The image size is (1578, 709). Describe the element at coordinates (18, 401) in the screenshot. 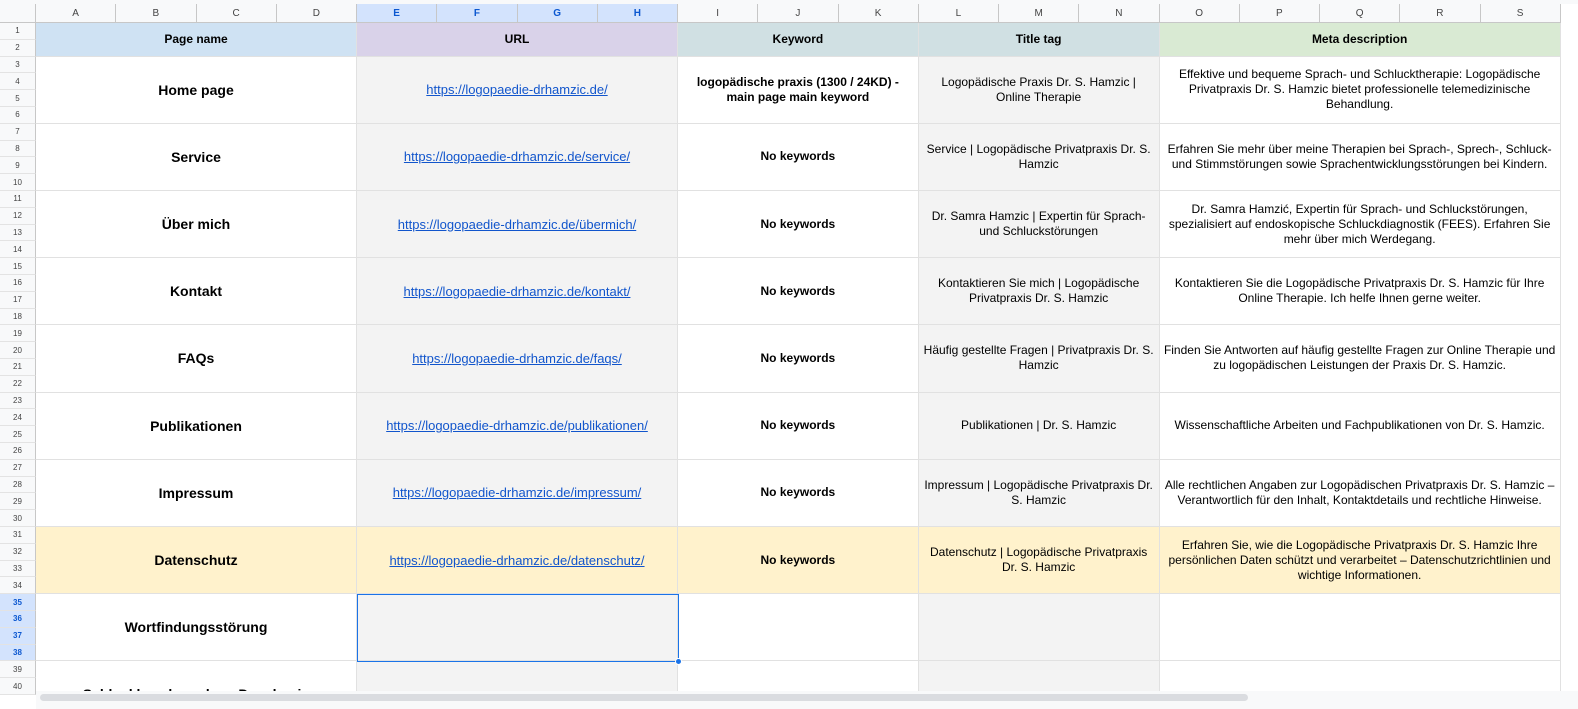

I see `row-header-23: 23` at that location.